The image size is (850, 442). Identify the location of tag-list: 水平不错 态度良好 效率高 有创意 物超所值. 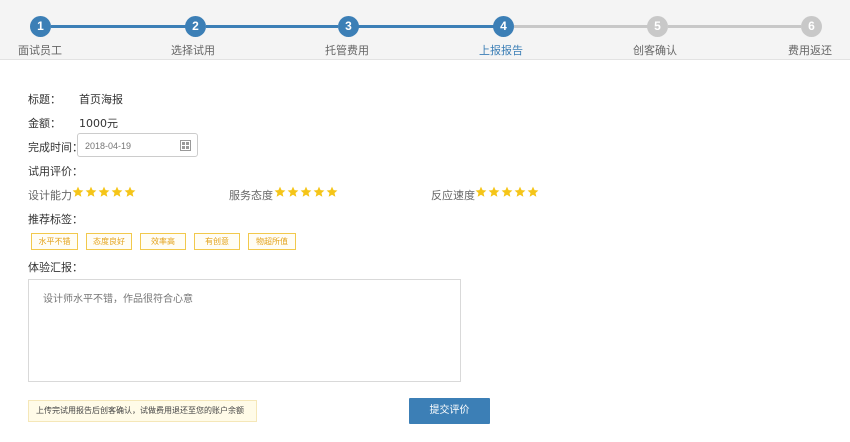
(163, 241).